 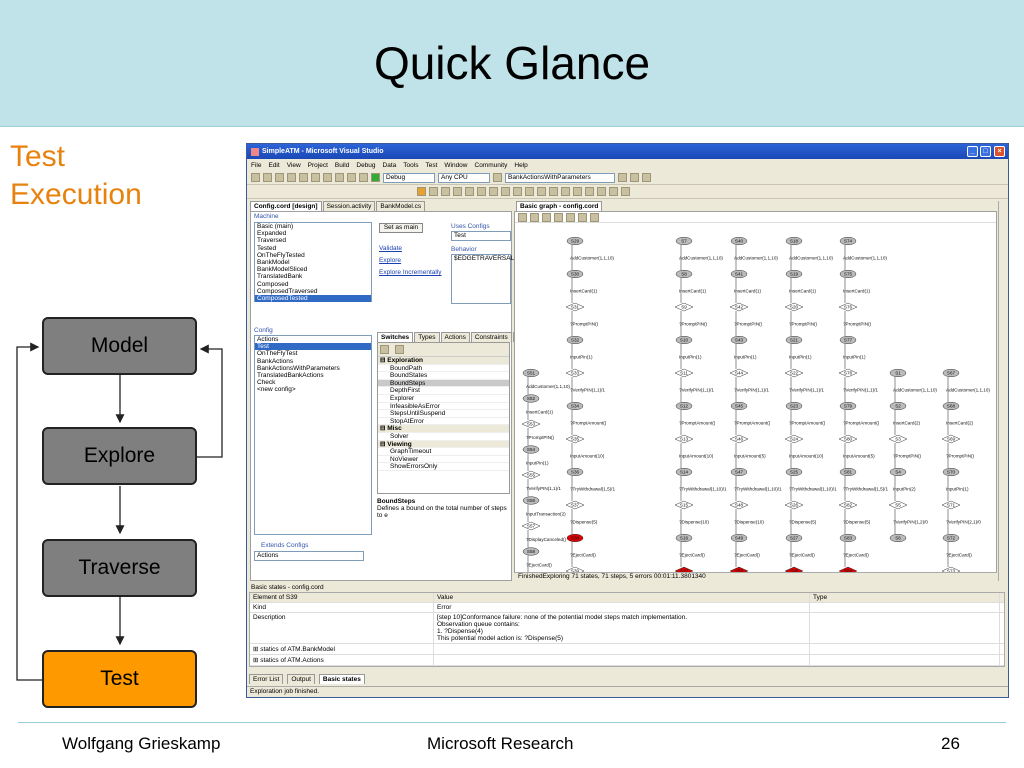 I want to click on menu-edit: Edit, so click(x=273, y=165).